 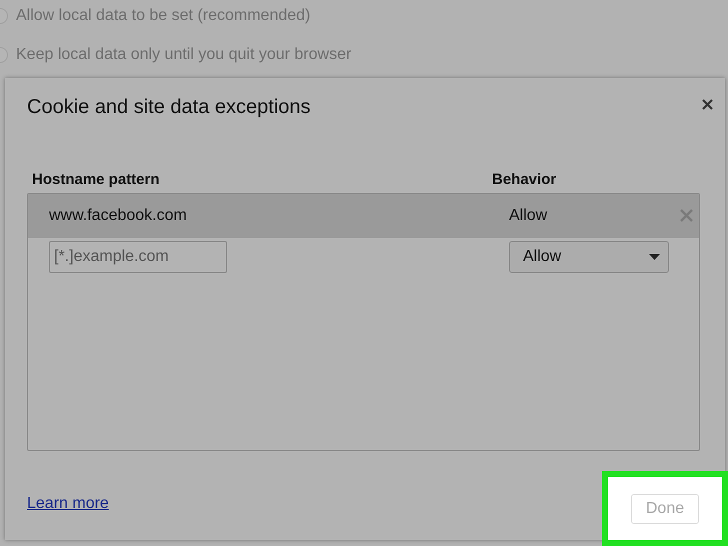 What do you see at coordinates (184, 55) in the screenshot?
I see `option-label: Keep local data only until you quit your browser` at bounding box center [184, 55].